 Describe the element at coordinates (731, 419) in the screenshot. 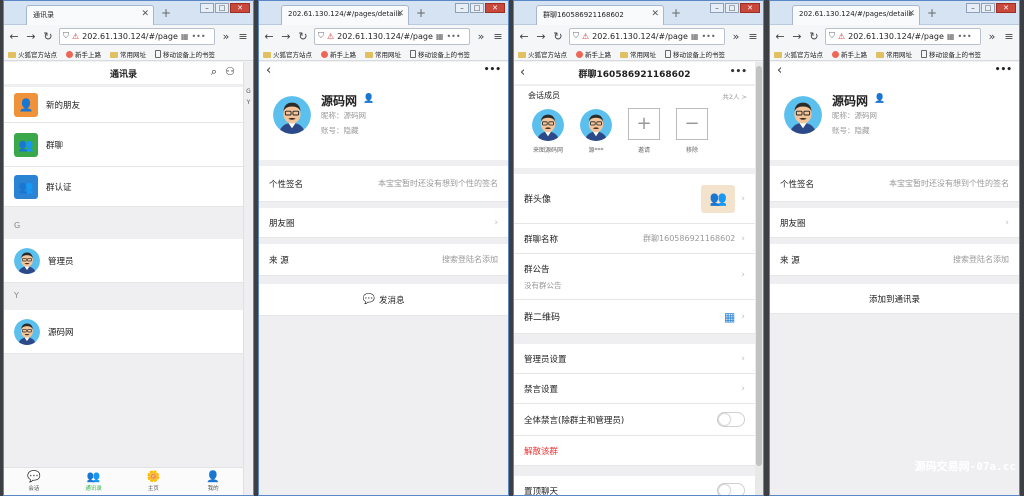

I see `mute-all-toggle` at that location.